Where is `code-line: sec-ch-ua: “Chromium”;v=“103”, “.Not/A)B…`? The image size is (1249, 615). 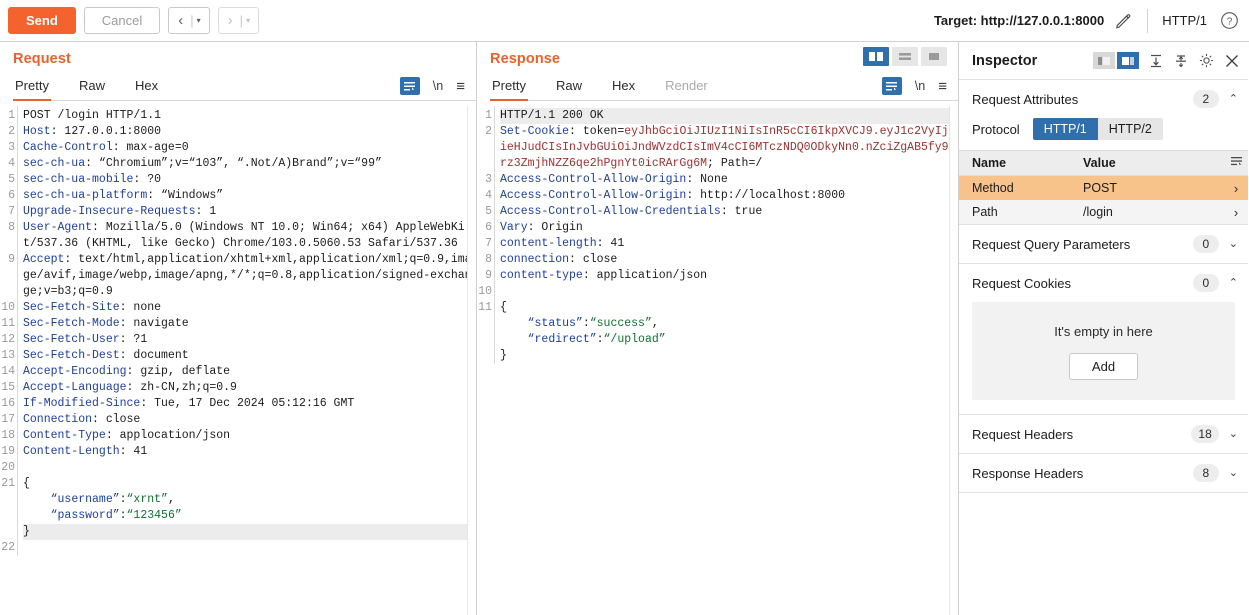 code-line: sec-ch-ua: “Chromium”;v=“103”, “.Not/A)B… is located at coordinates (202, 163).